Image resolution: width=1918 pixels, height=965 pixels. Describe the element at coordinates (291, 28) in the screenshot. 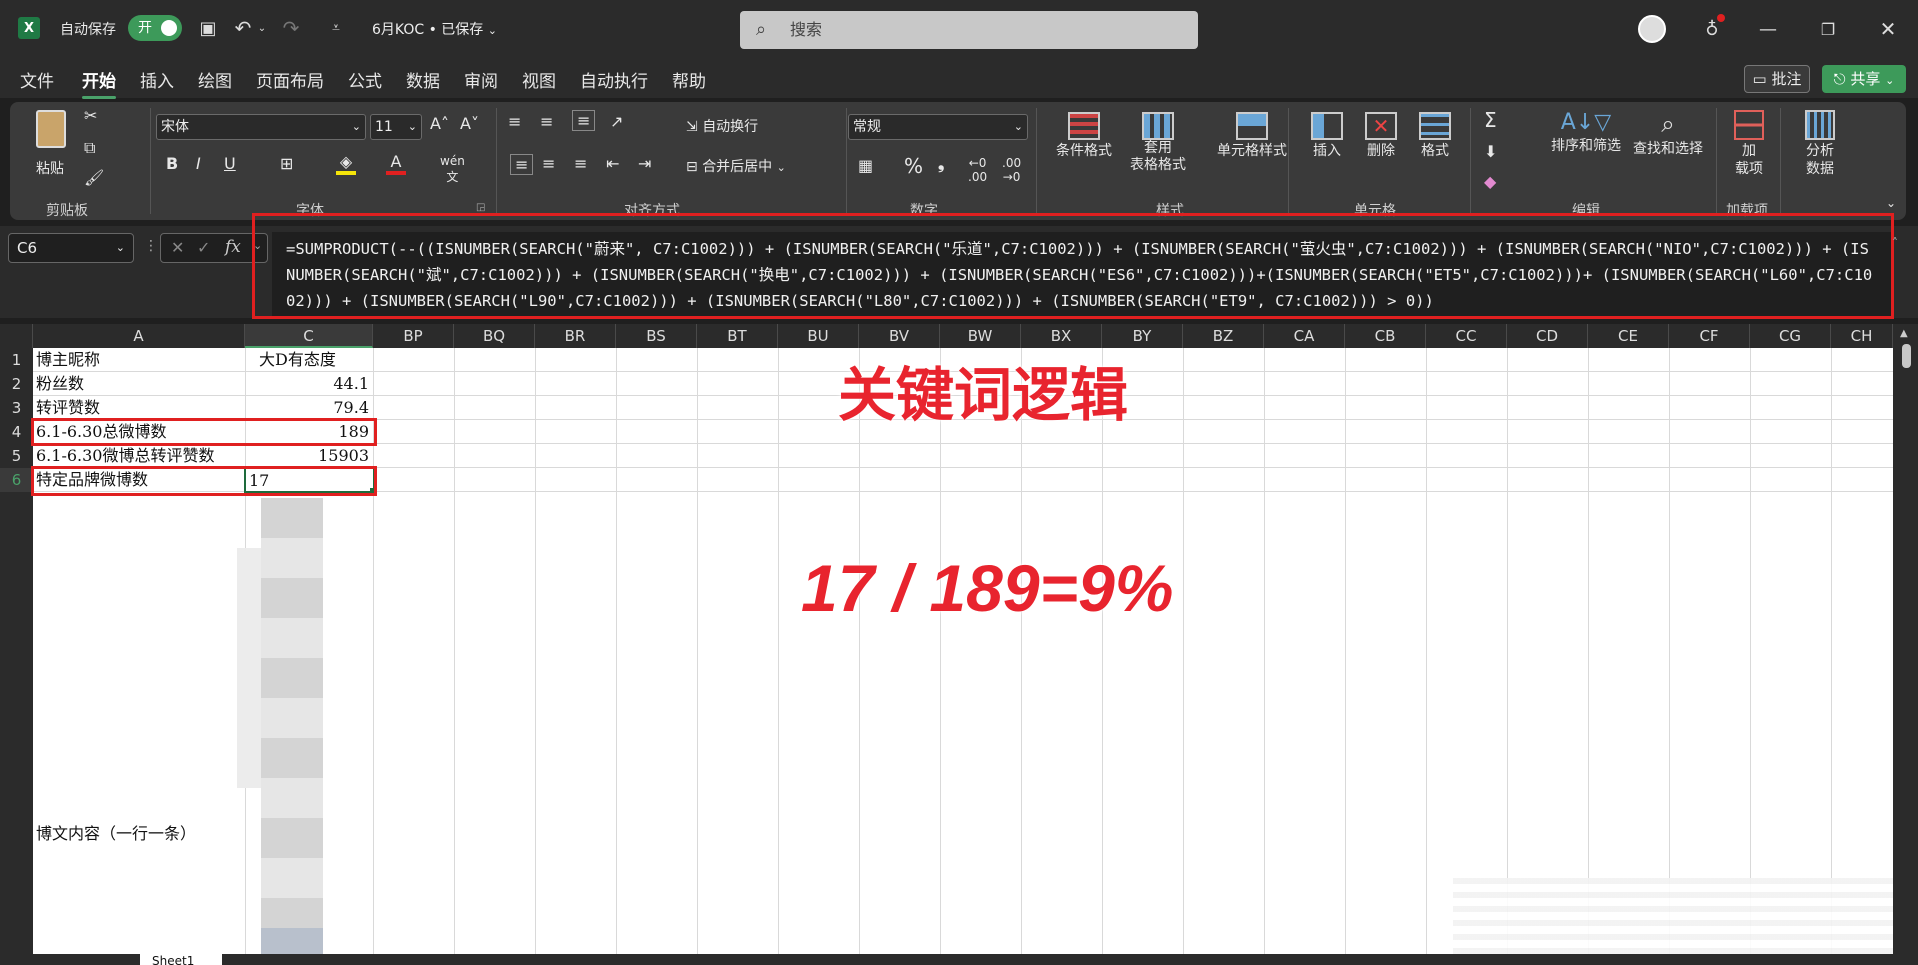

I see `redo-icon: ↷` at that location.